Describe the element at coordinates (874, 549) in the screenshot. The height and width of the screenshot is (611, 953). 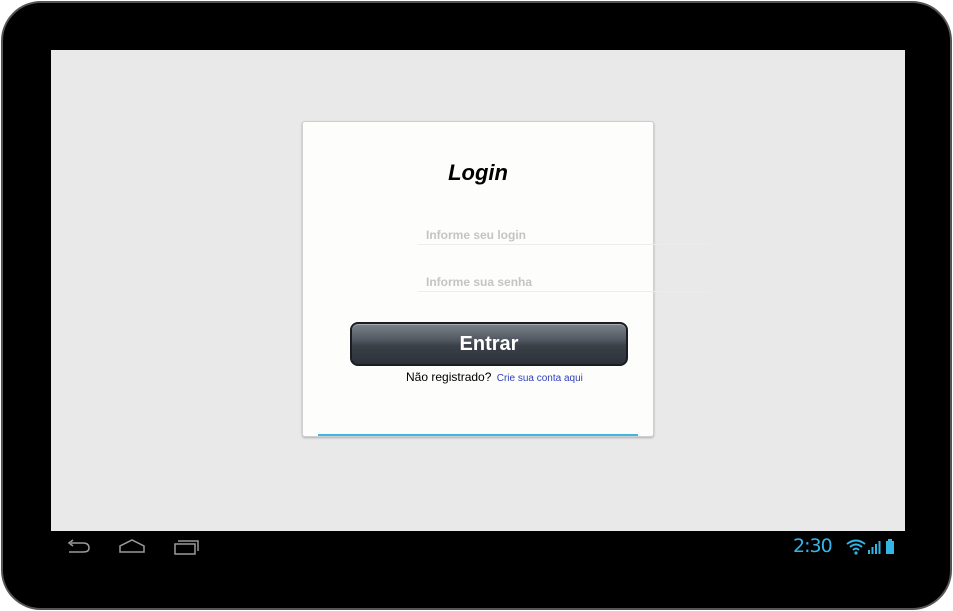
I see `signal-icon` at that location.